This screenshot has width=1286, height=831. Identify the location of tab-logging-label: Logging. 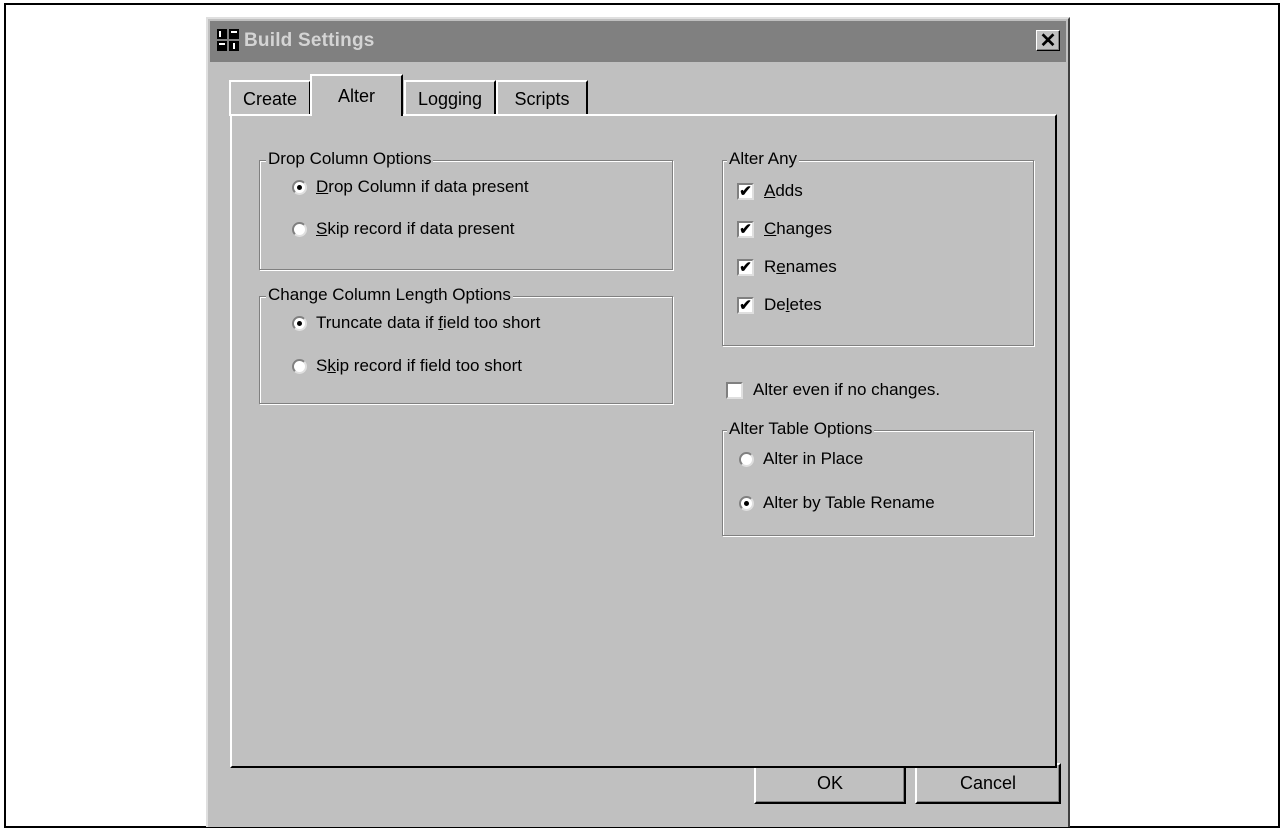
(450, 98).